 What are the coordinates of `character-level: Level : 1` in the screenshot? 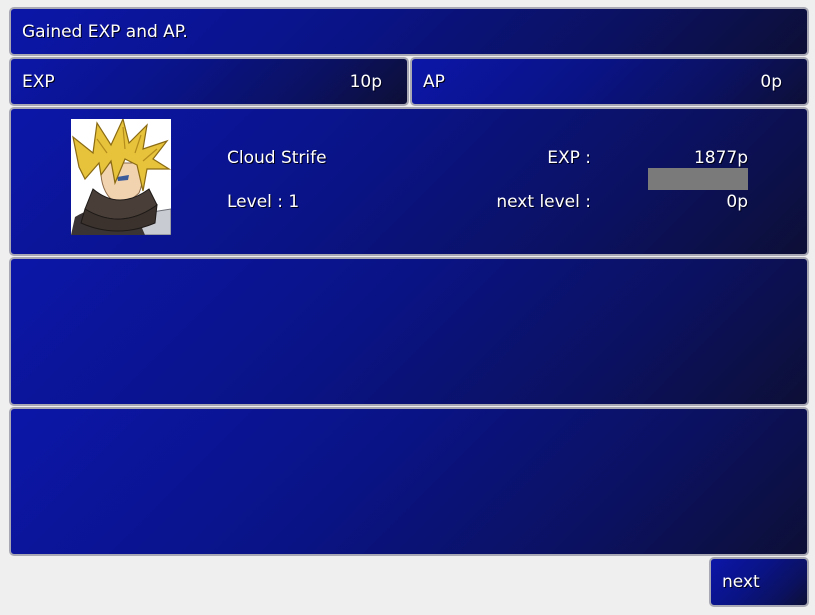 It's located at (263, 202).